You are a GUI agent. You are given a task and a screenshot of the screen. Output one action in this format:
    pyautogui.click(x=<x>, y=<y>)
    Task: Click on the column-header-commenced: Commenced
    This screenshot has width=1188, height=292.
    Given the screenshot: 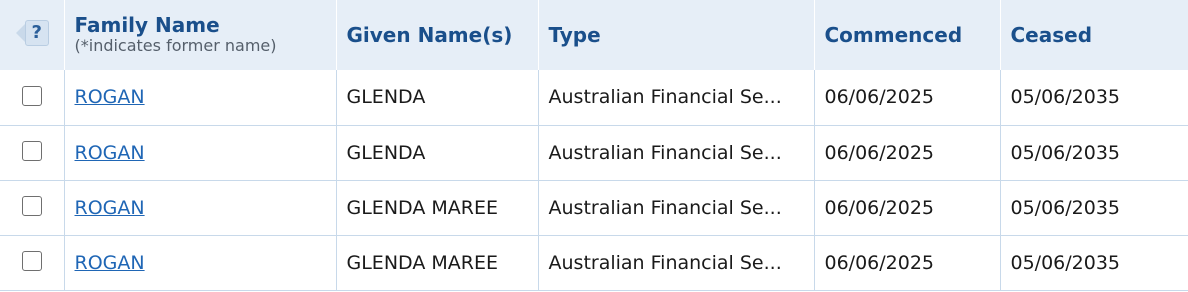 What is the action you would take?
    pyautogui.click(x=907, y=35)
    